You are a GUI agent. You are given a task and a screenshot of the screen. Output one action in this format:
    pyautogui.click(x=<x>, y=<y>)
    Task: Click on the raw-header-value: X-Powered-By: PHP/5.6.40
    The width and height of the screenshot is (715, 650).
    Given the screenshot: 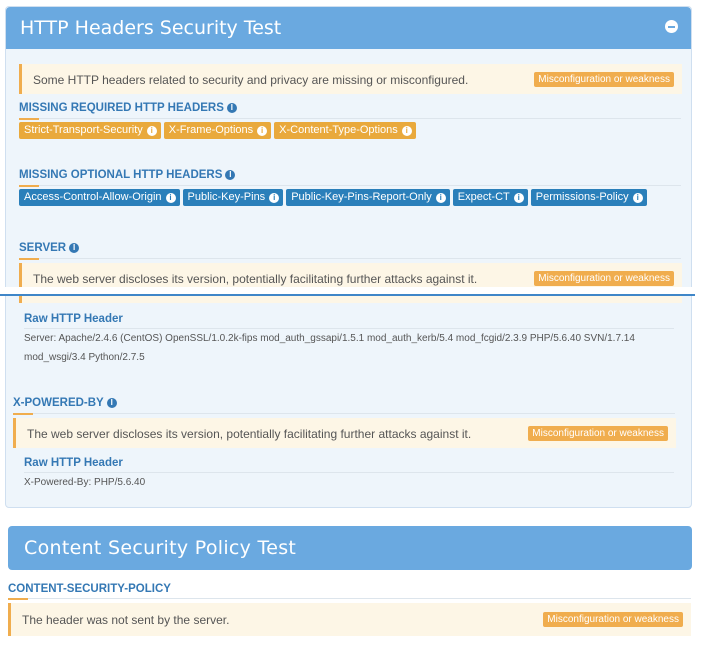 What is the action you would take?
    pyautogui.click(x=85, y=482)
    